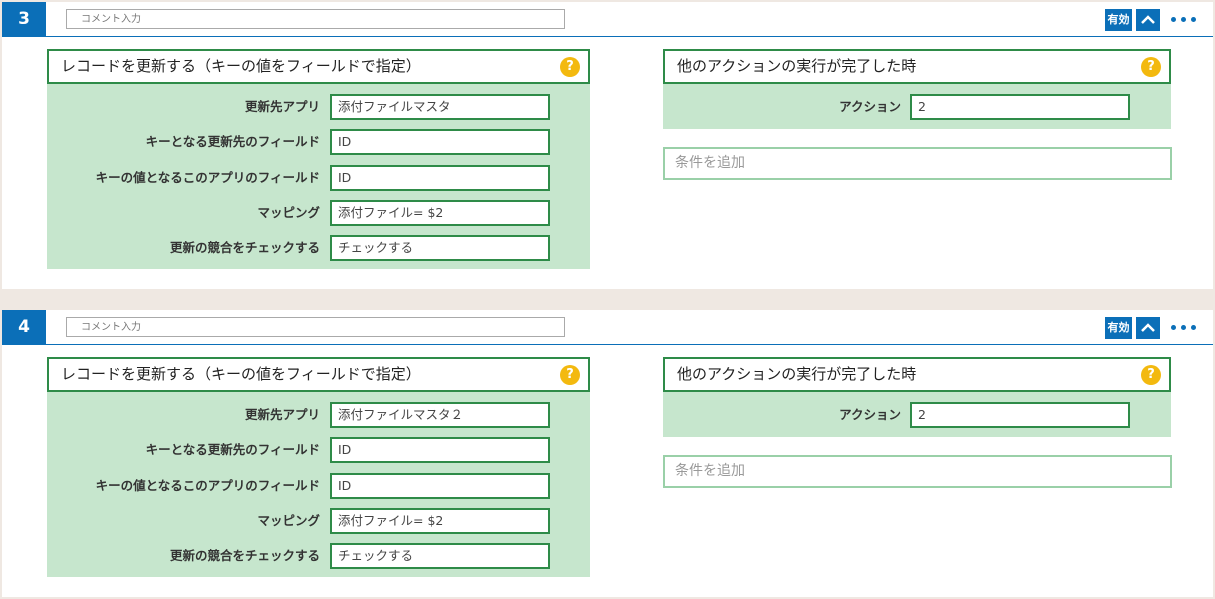 The height and width of the screenshot is (599, 1215). I want to click on field-row: 更新先アプリ 添付ファイルマスタ, so click(318, 107).